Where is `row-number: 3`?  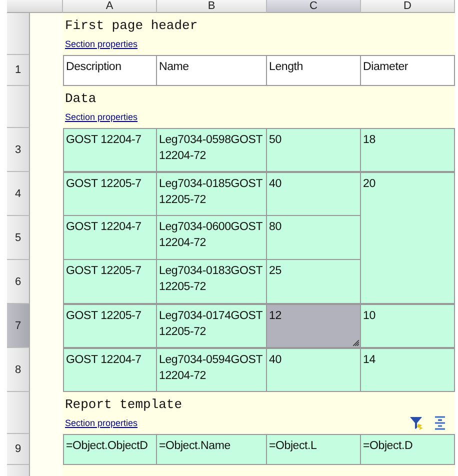
row-number: 3 is located at coordinates (18, 150).